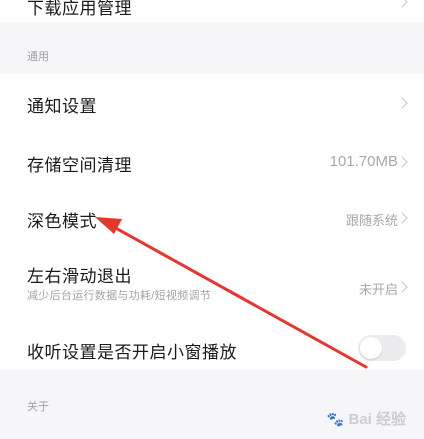 This screenshot has height=439, width=424. Describe the element at coordinates (62, 106) in the screenshot. I see `notifications-label: 通知设置` at that location.